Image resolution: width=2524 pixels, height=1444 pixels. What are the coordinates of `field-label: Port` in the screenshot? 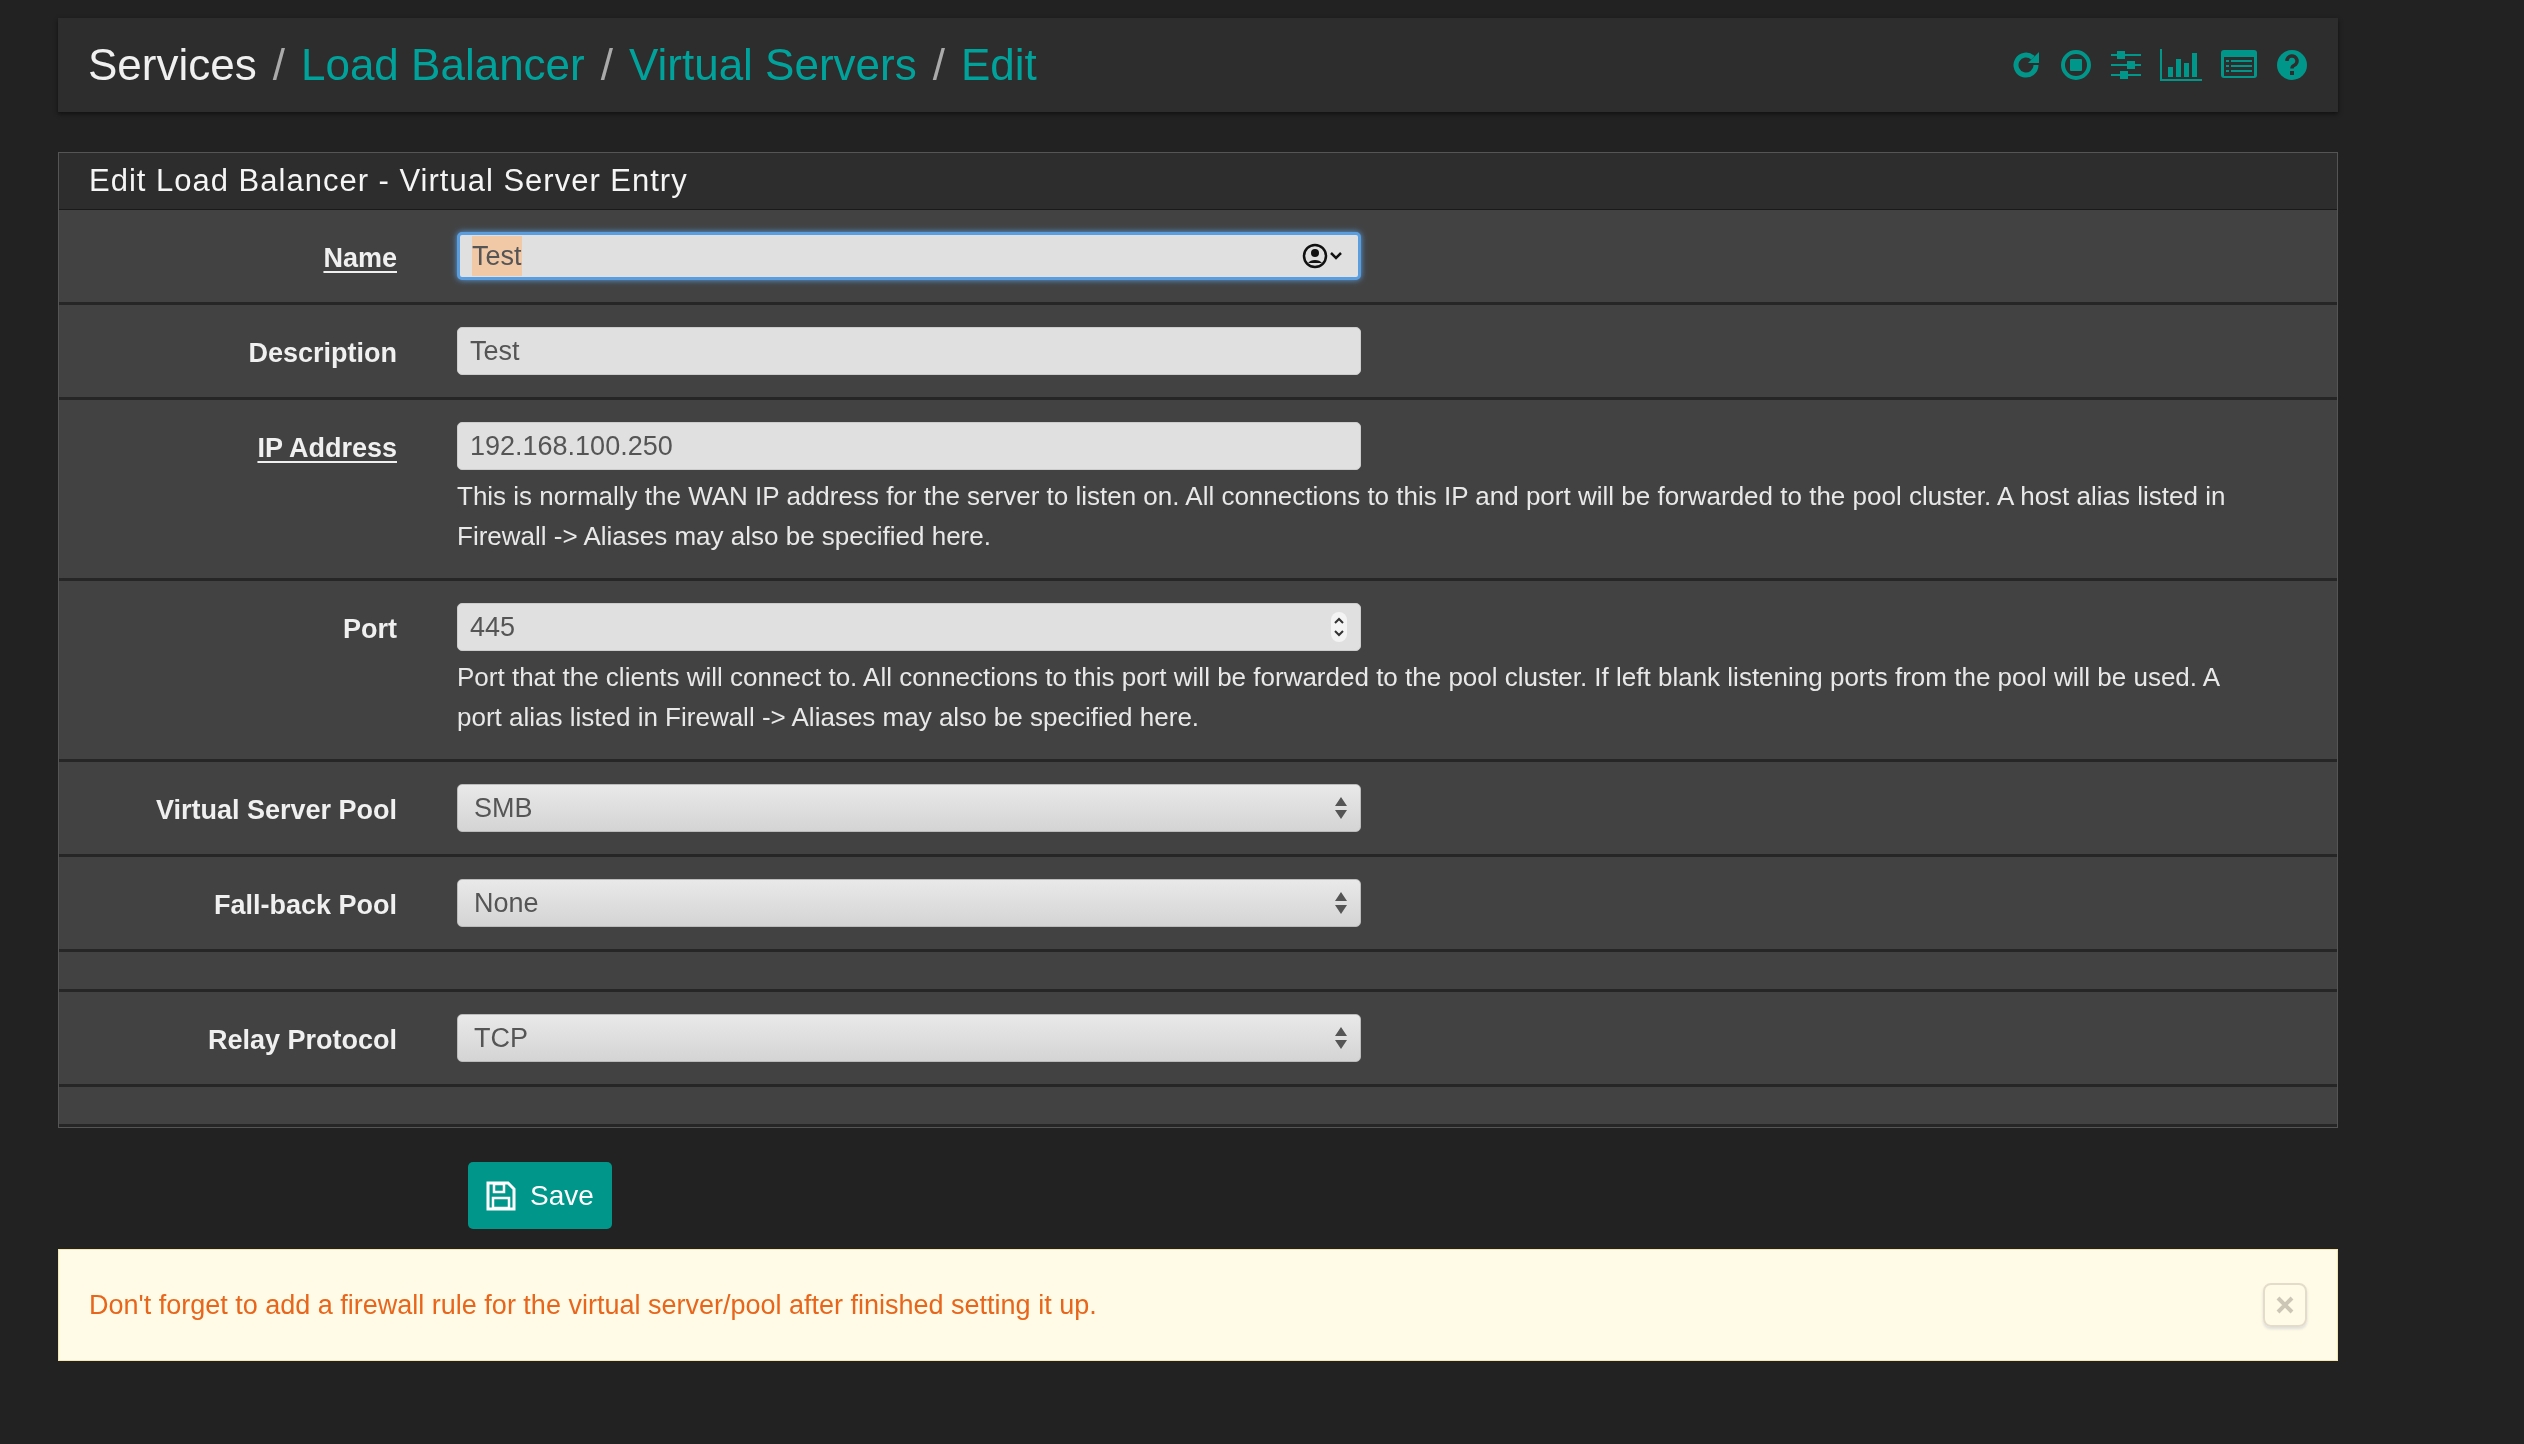 It's located at (370, 629).